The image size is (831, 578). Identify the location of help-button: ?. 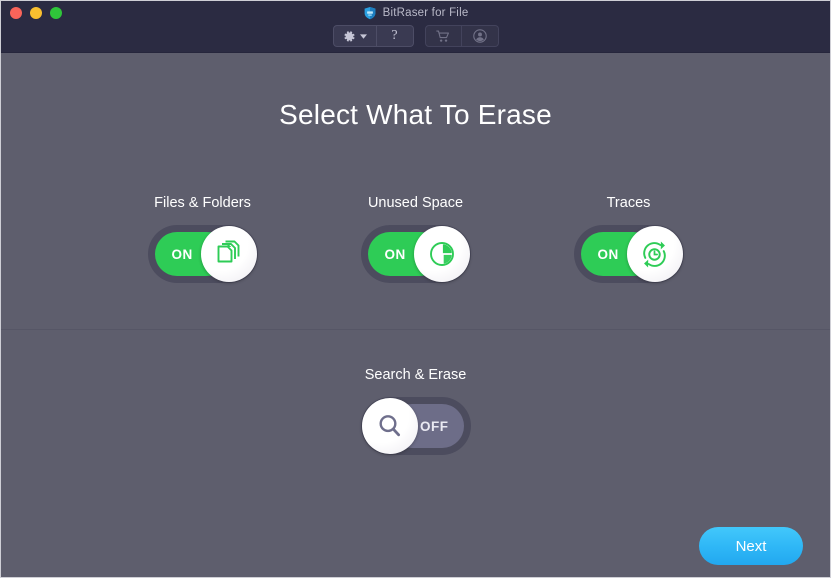
(395, 36).